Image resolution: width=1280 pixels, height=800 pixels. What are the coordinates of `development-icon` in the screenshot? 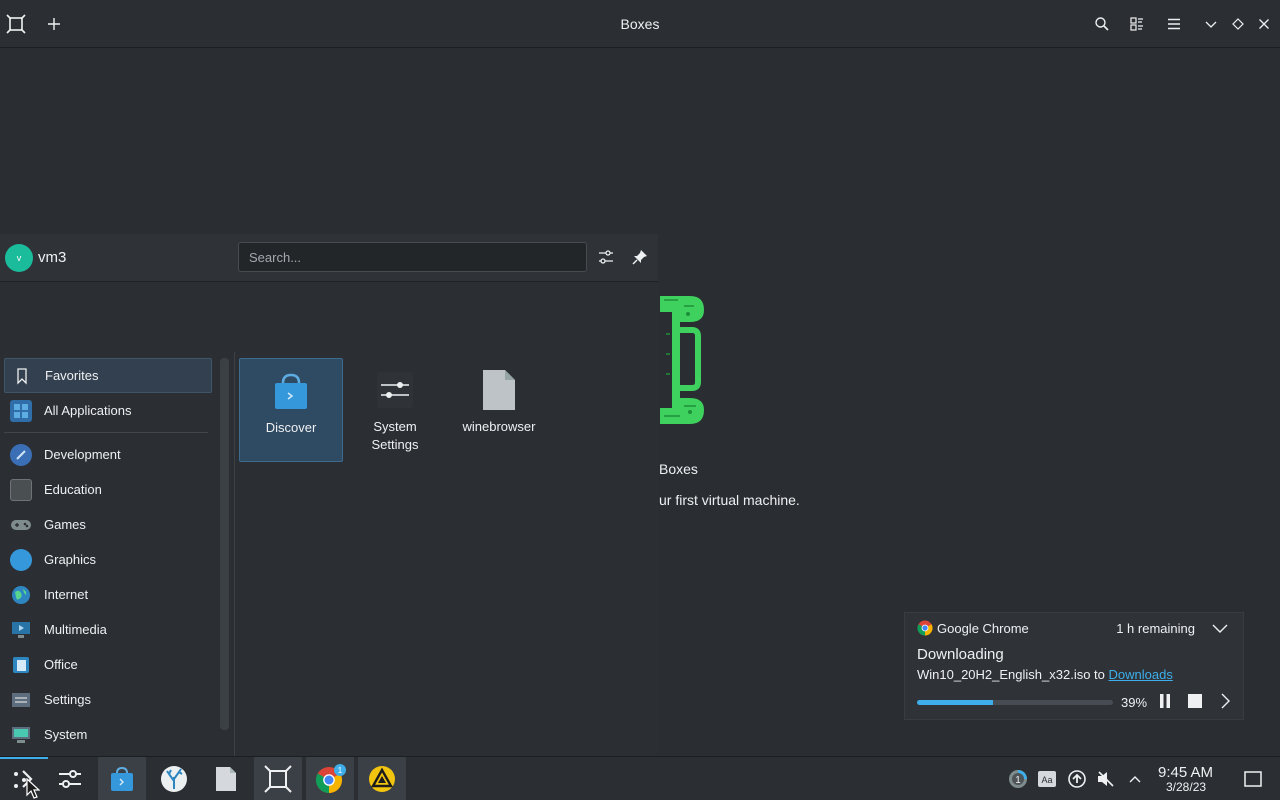 It's located at (21, 454).